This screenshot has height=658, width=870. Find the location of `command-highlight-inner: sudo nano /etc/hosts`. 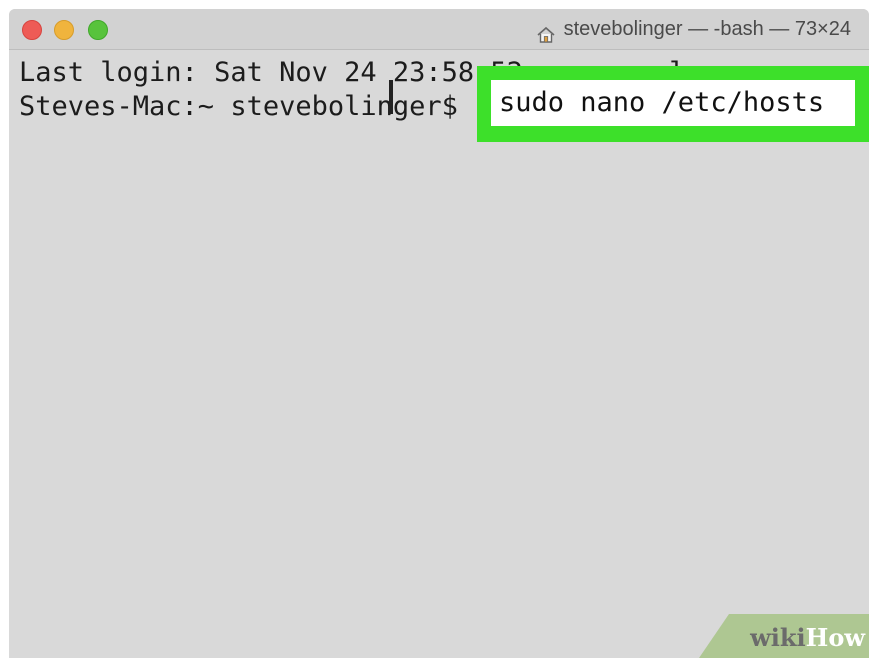

command-highlight-inner: sudo nano /etc/hosts is located at coordinates (673, 103).